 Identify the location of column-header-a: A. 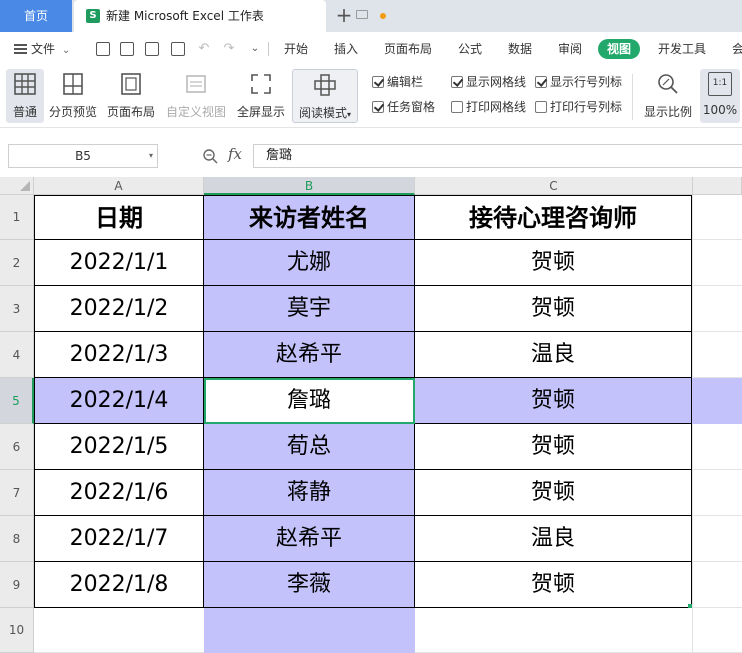
(119, 186).